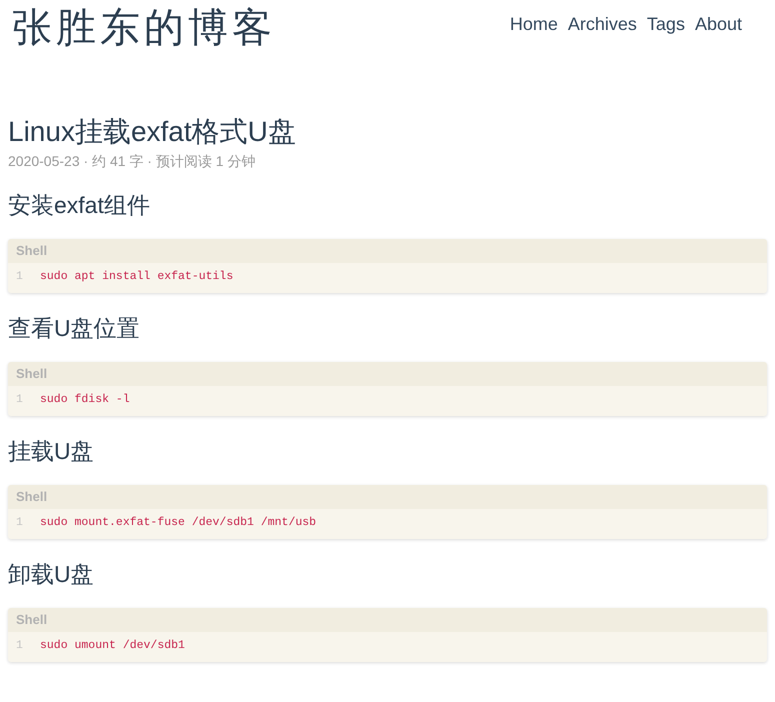  What do you see at coordinates (534, 24) in the screenshot?
I see `nav-link: Home` at bounding box center [534, 24].